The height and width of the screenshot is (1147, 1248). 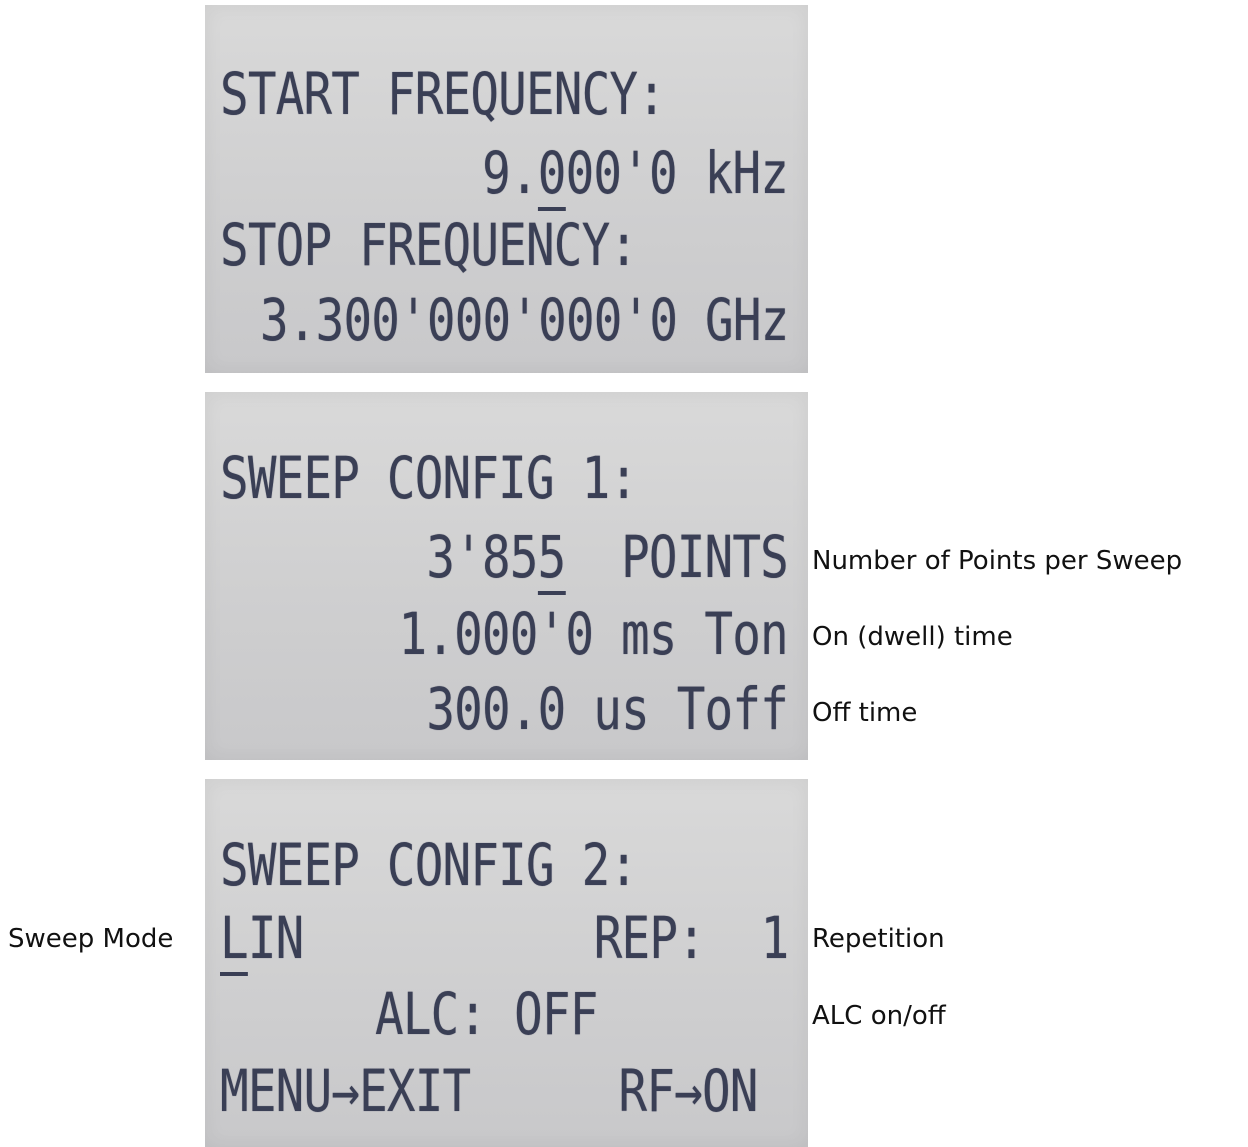 I want to click on start-frequency-value-prefix: 9., so click(x=510, y=173).